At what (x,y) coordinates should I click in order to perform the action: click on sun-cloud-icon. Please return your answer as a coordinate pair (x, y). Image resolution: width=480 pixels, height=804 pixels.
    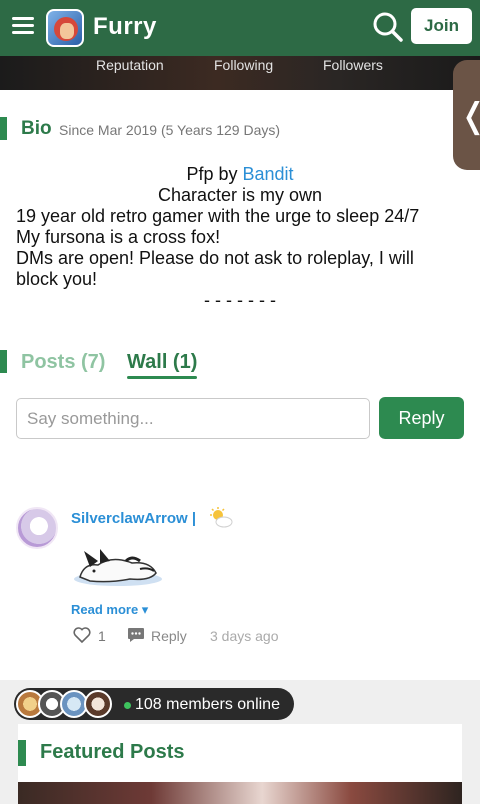
    Looking at the image, I should click on (221, 518).